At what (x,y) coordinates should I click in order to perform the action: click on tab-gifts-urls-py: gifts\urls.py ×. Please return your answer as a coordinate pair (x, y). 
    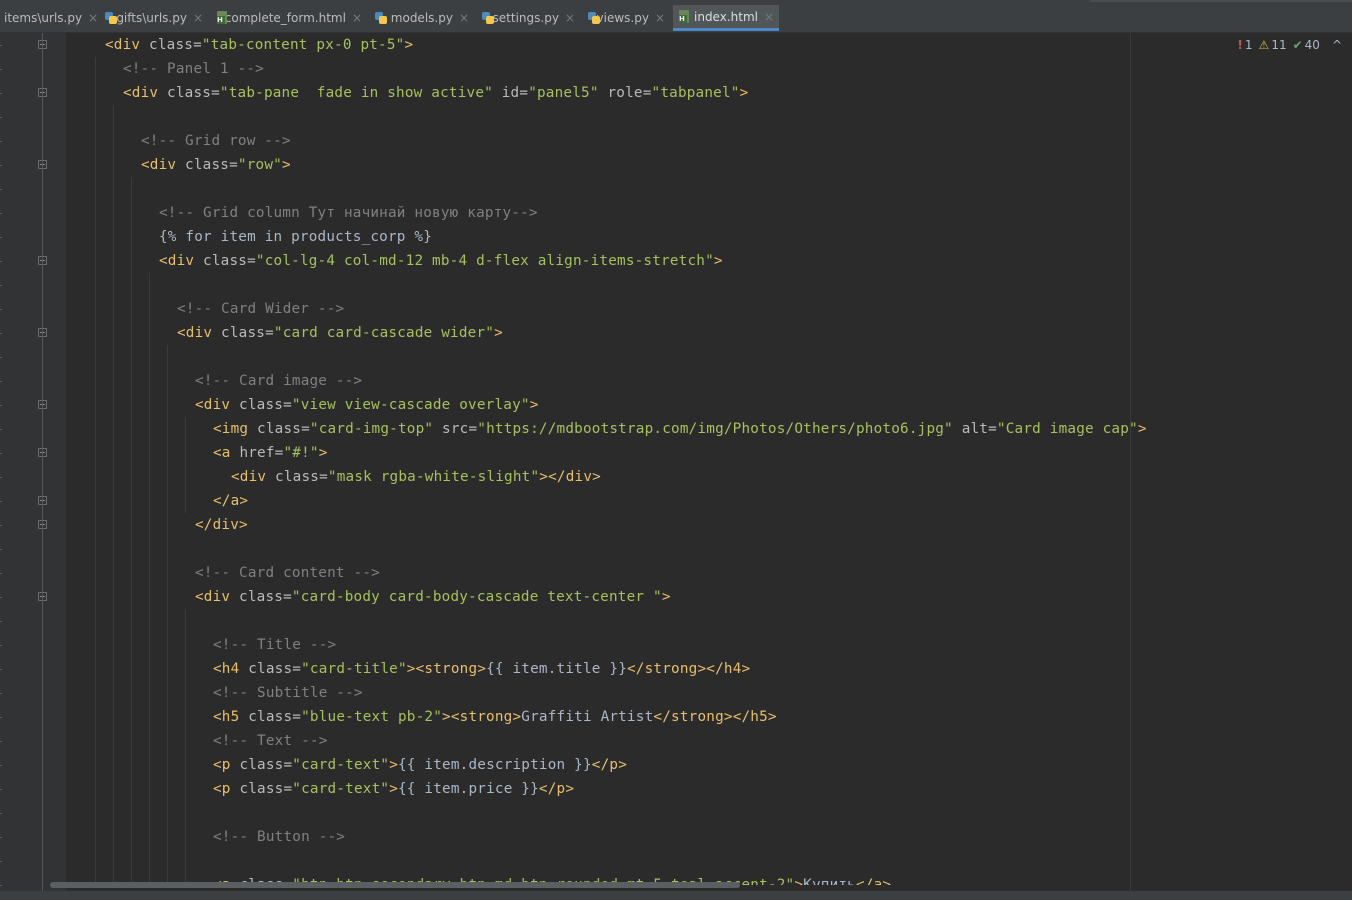
    Looking at the image, I should click on (153, 18).